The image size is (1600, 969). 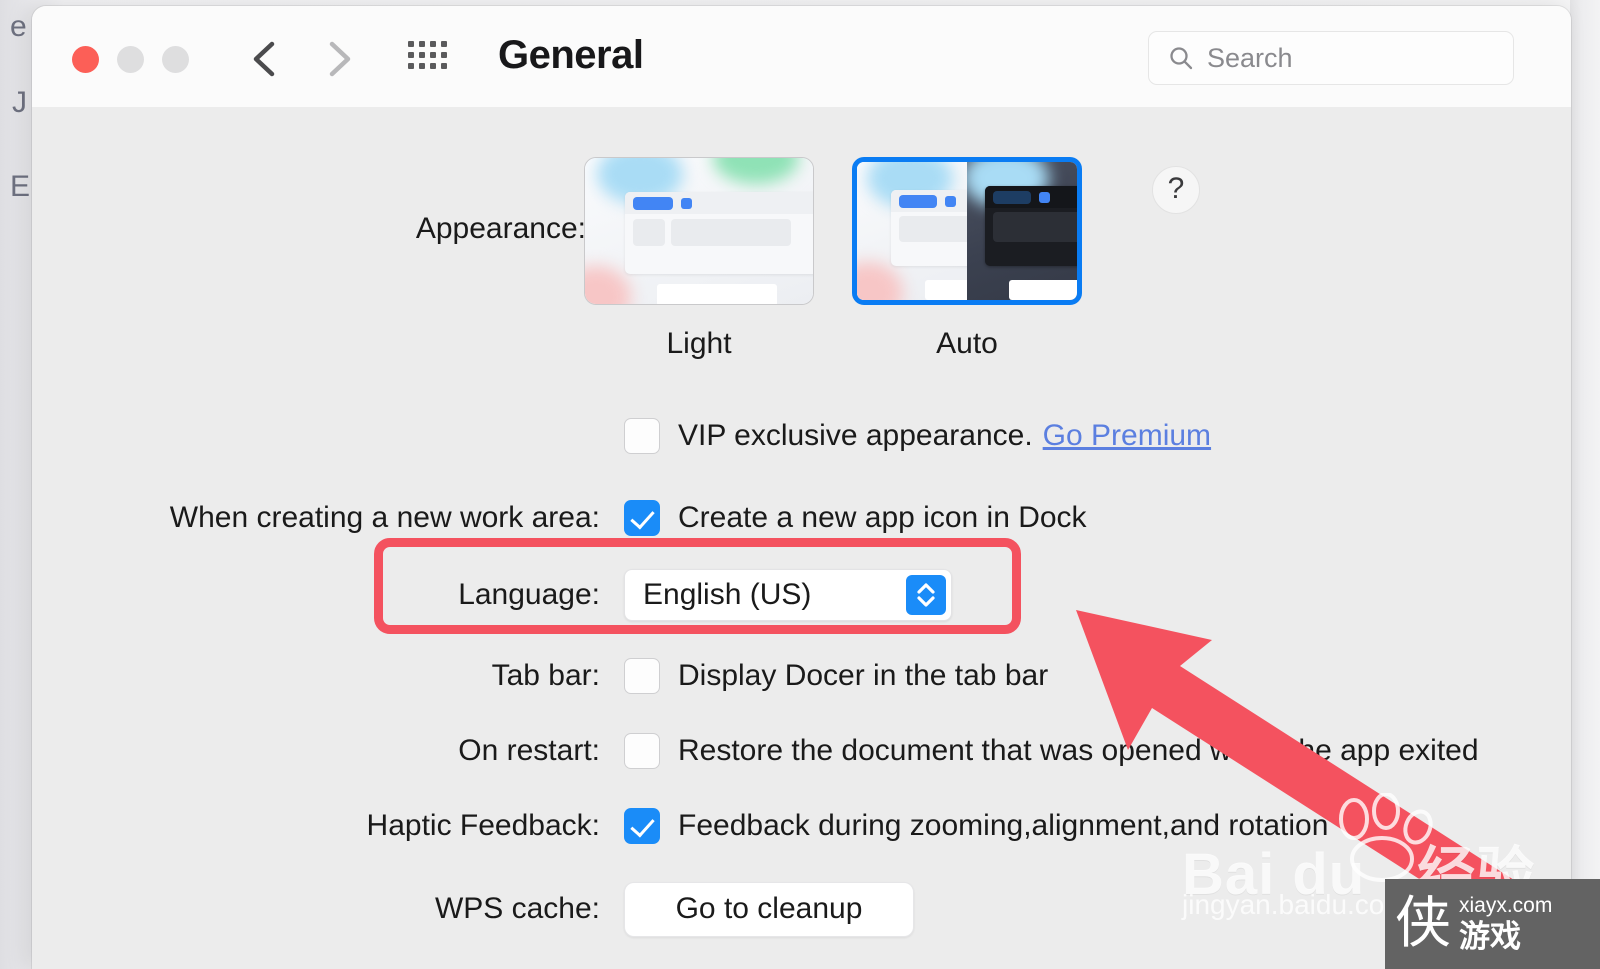 I want to click on display-docer-label: Display Docer in the tab bar, so click(x=863, y=675).